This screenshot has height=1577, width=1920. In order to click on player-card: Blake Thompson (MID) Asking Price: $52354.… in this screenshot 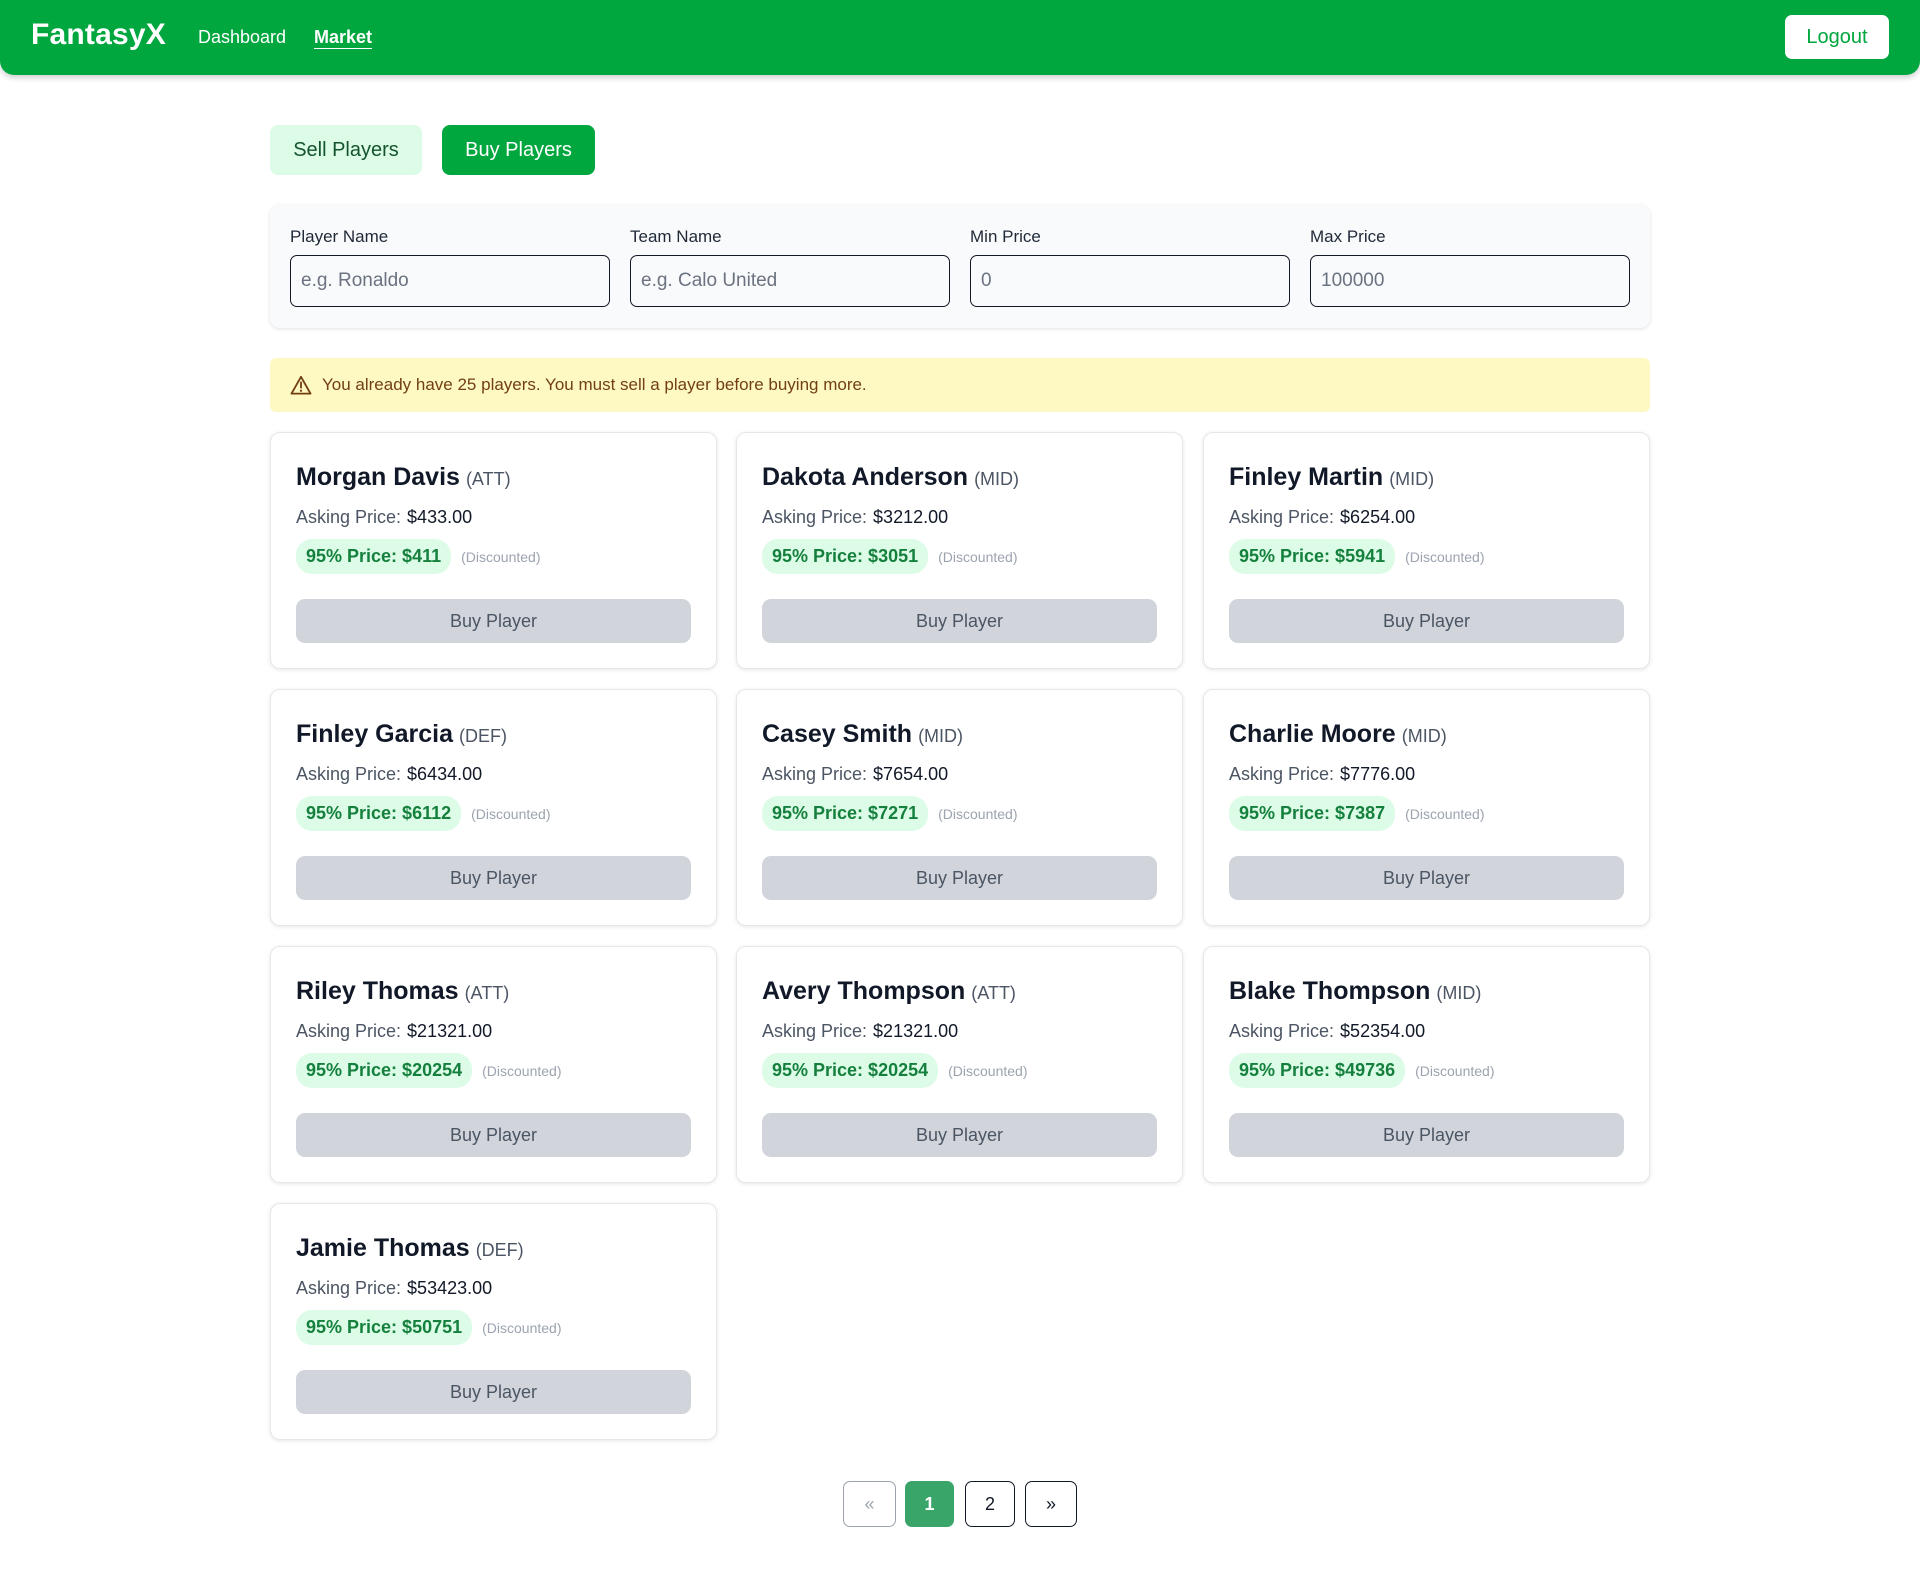, I will do `click(1426, 1064)`.